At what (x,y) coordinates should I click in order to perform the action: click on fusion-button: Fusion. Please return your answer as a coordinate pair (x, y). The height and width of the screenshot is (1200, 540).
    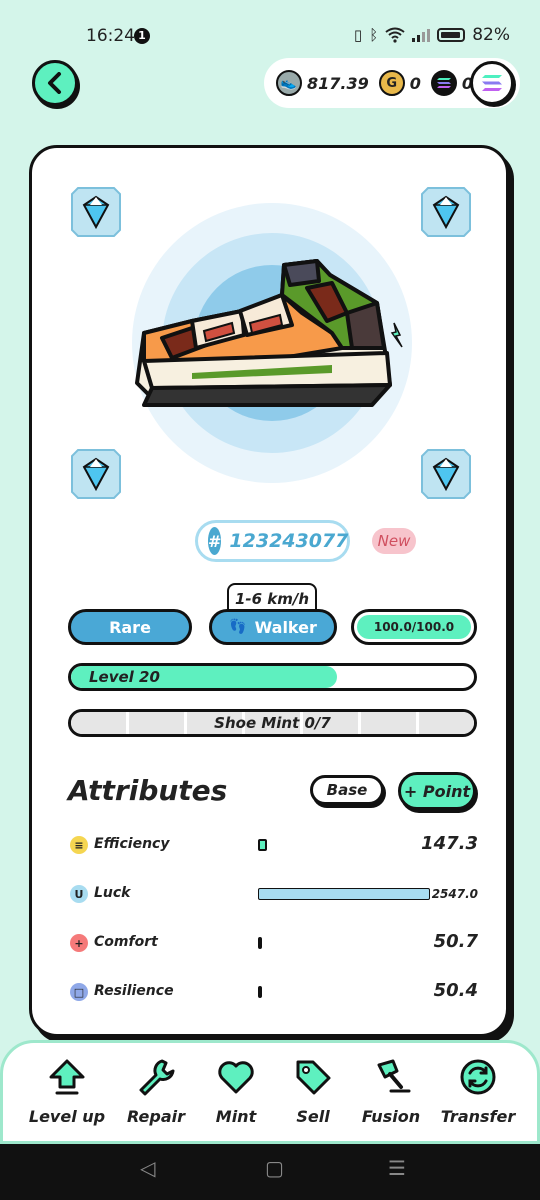
    Looking at the image, I should click on (391, 1091).